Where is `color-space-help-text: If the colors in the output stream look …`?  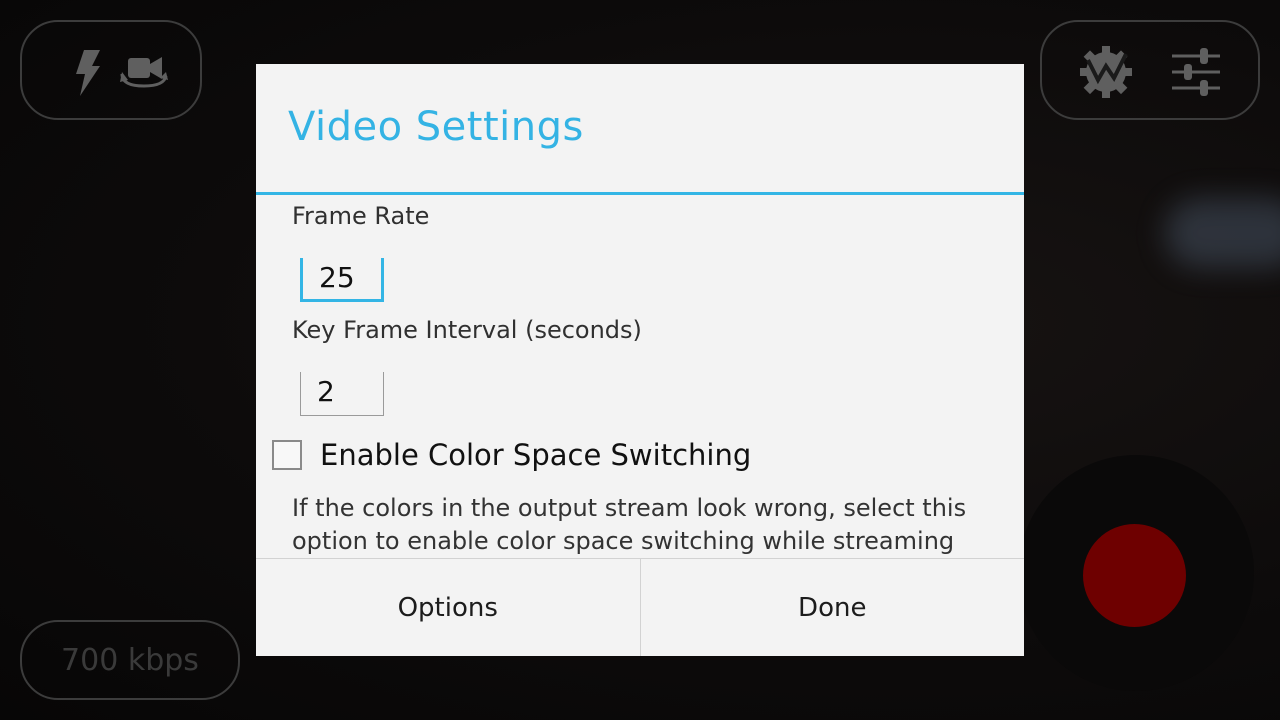 color-space-help-text: If the colors in the output stream look … is located at coordinates (629, 524).